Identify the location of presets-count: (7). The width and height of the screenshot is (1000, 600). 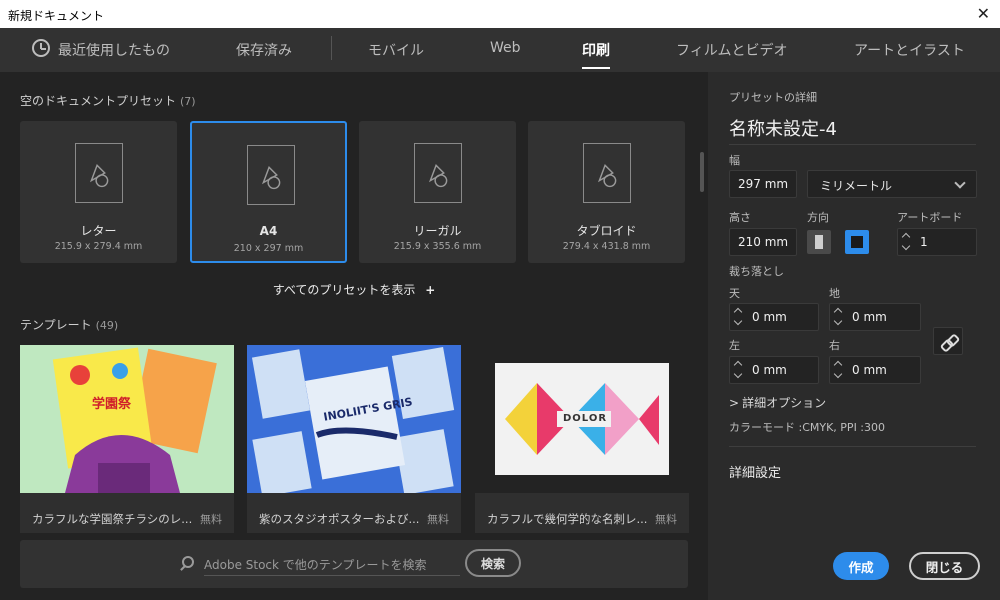
(188, 101).